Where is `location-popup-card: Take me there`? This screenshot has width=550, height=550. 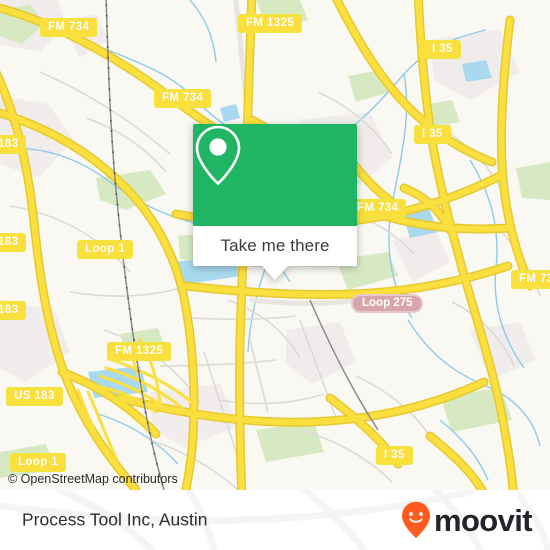 location-popup-card: Take me there is located at coordinates (275, 202).